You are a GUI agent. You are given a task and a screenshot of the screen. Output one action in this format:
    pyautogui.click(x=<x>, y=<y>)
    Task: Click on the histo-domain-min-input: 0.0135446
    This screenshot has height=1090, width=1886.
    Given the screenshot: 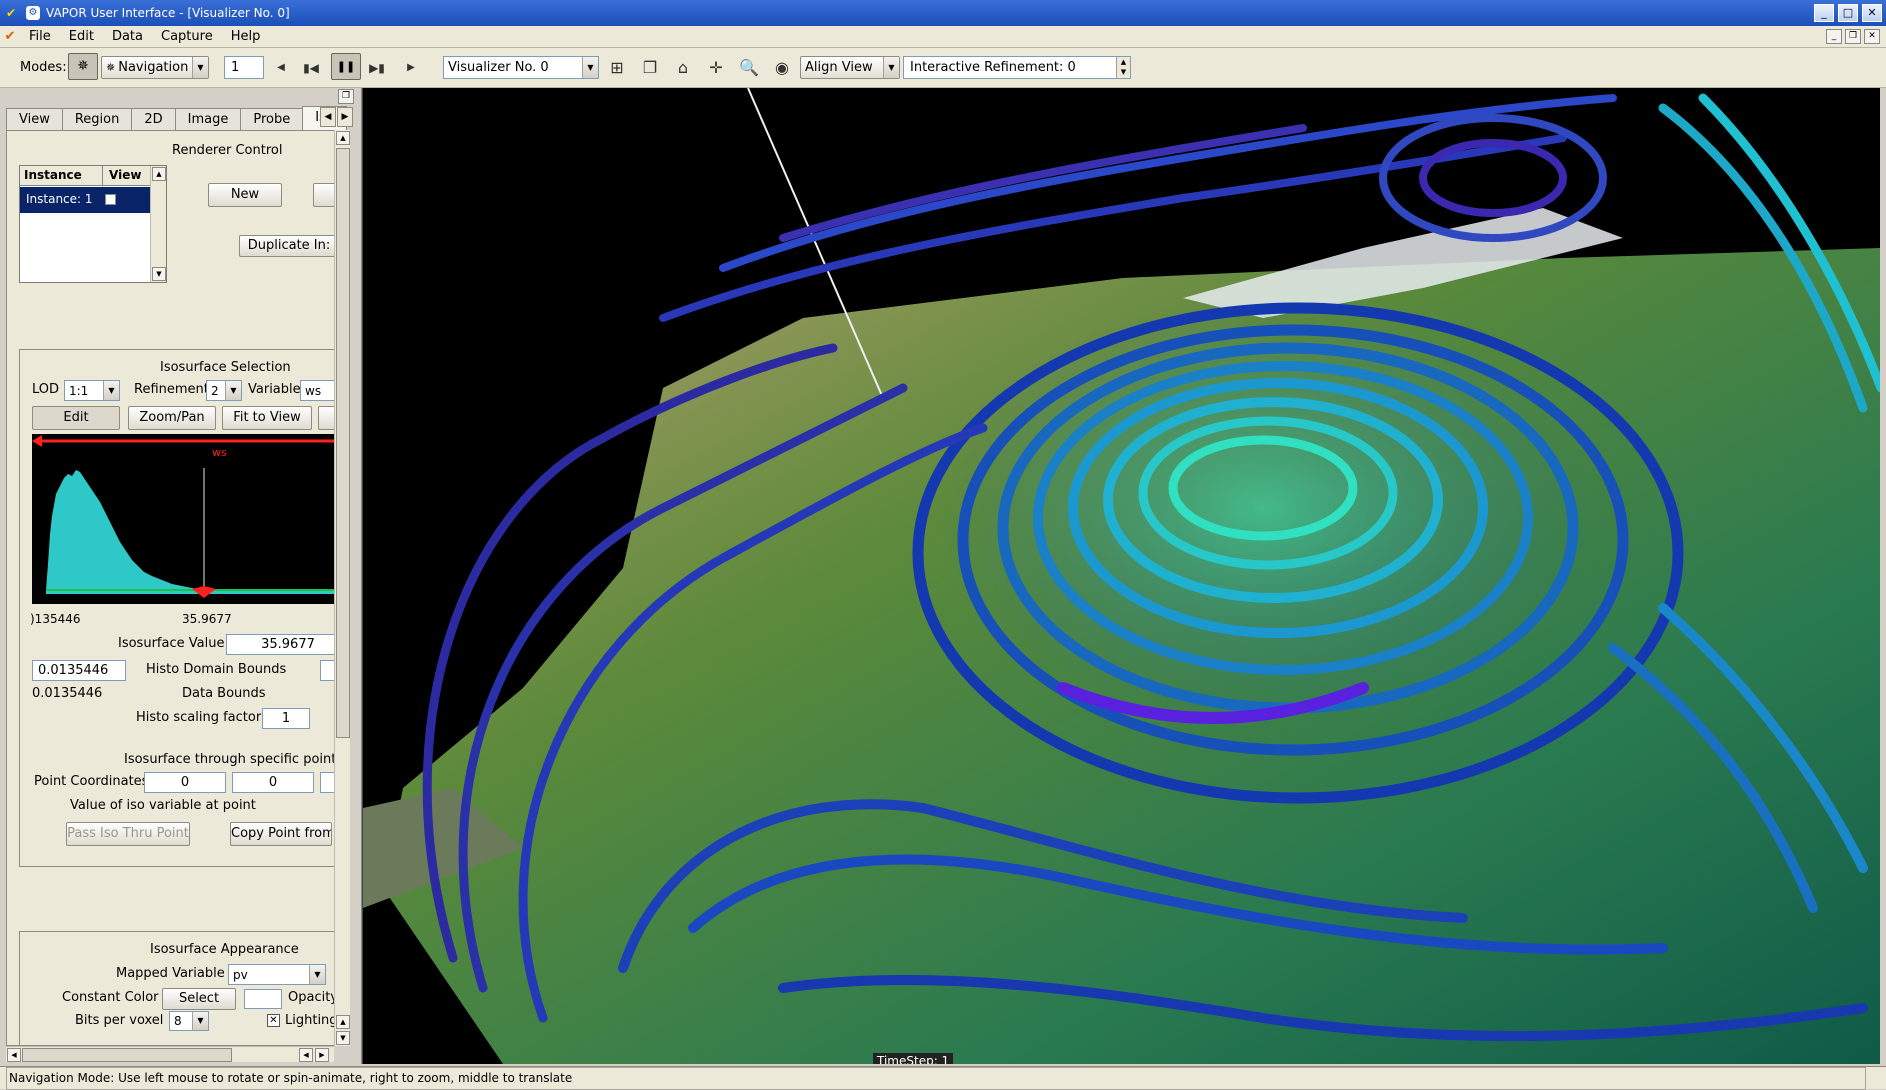 What is the action you would take?
    pyautogui.click(x=79, y=670)
    